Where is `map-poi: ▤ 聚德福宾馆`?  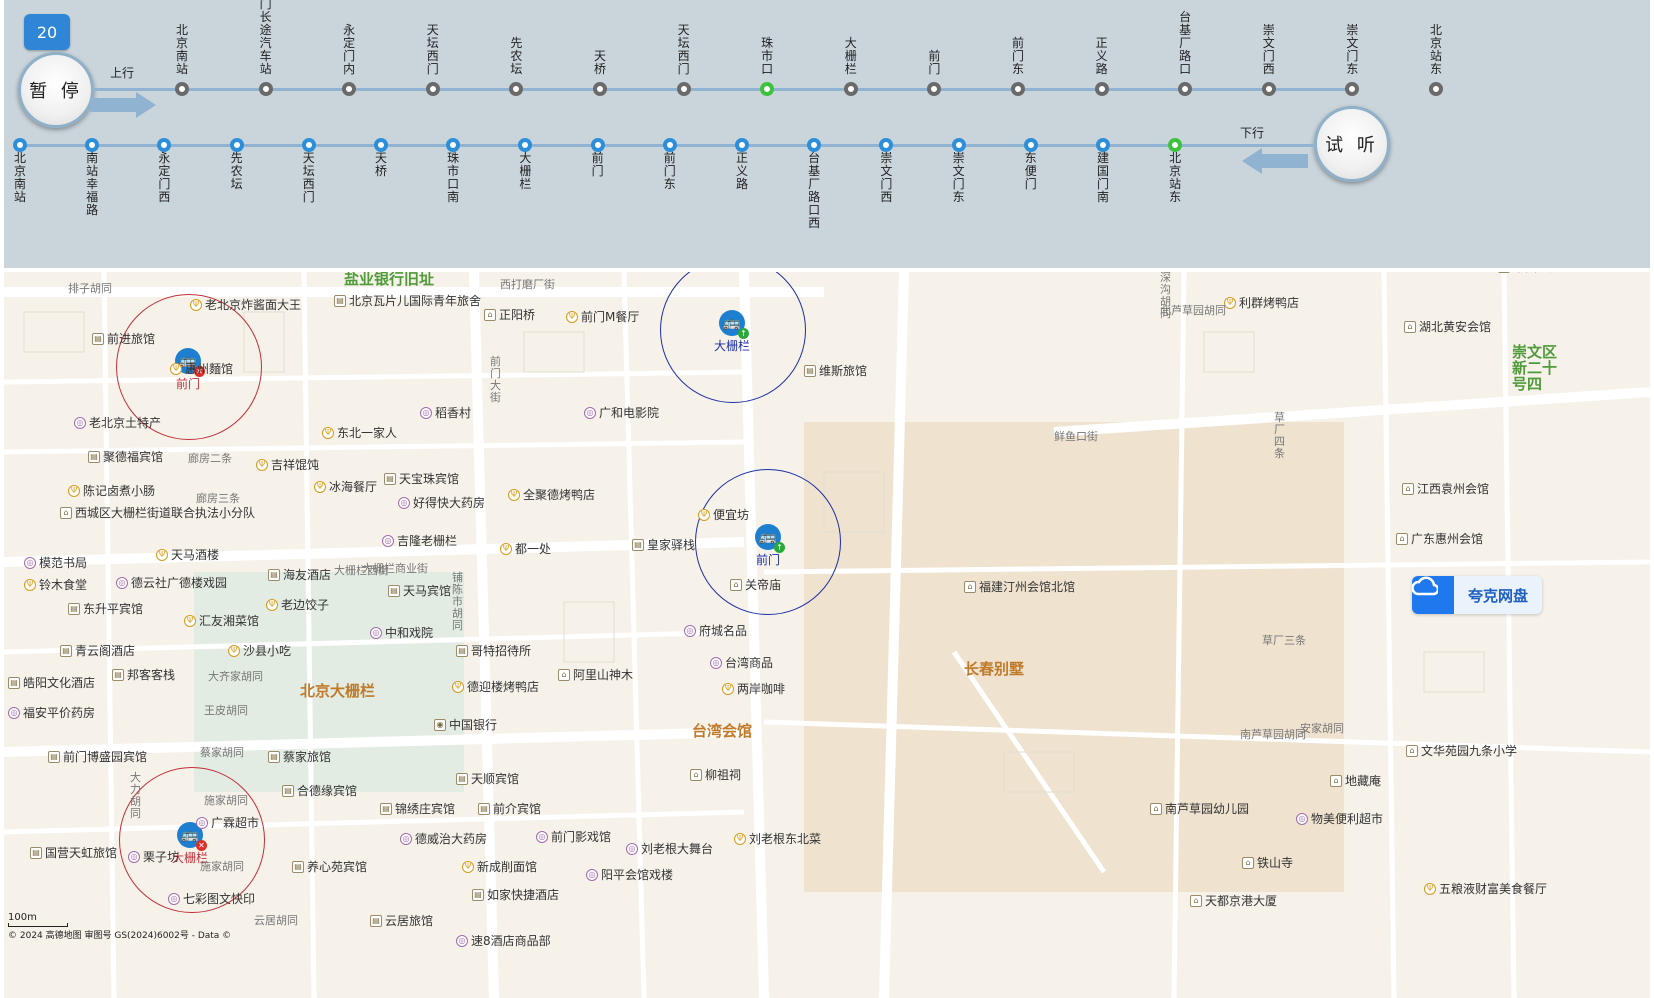 map-poi: ▤ 聚德福宾馆 is located at coordinates (125, 456).